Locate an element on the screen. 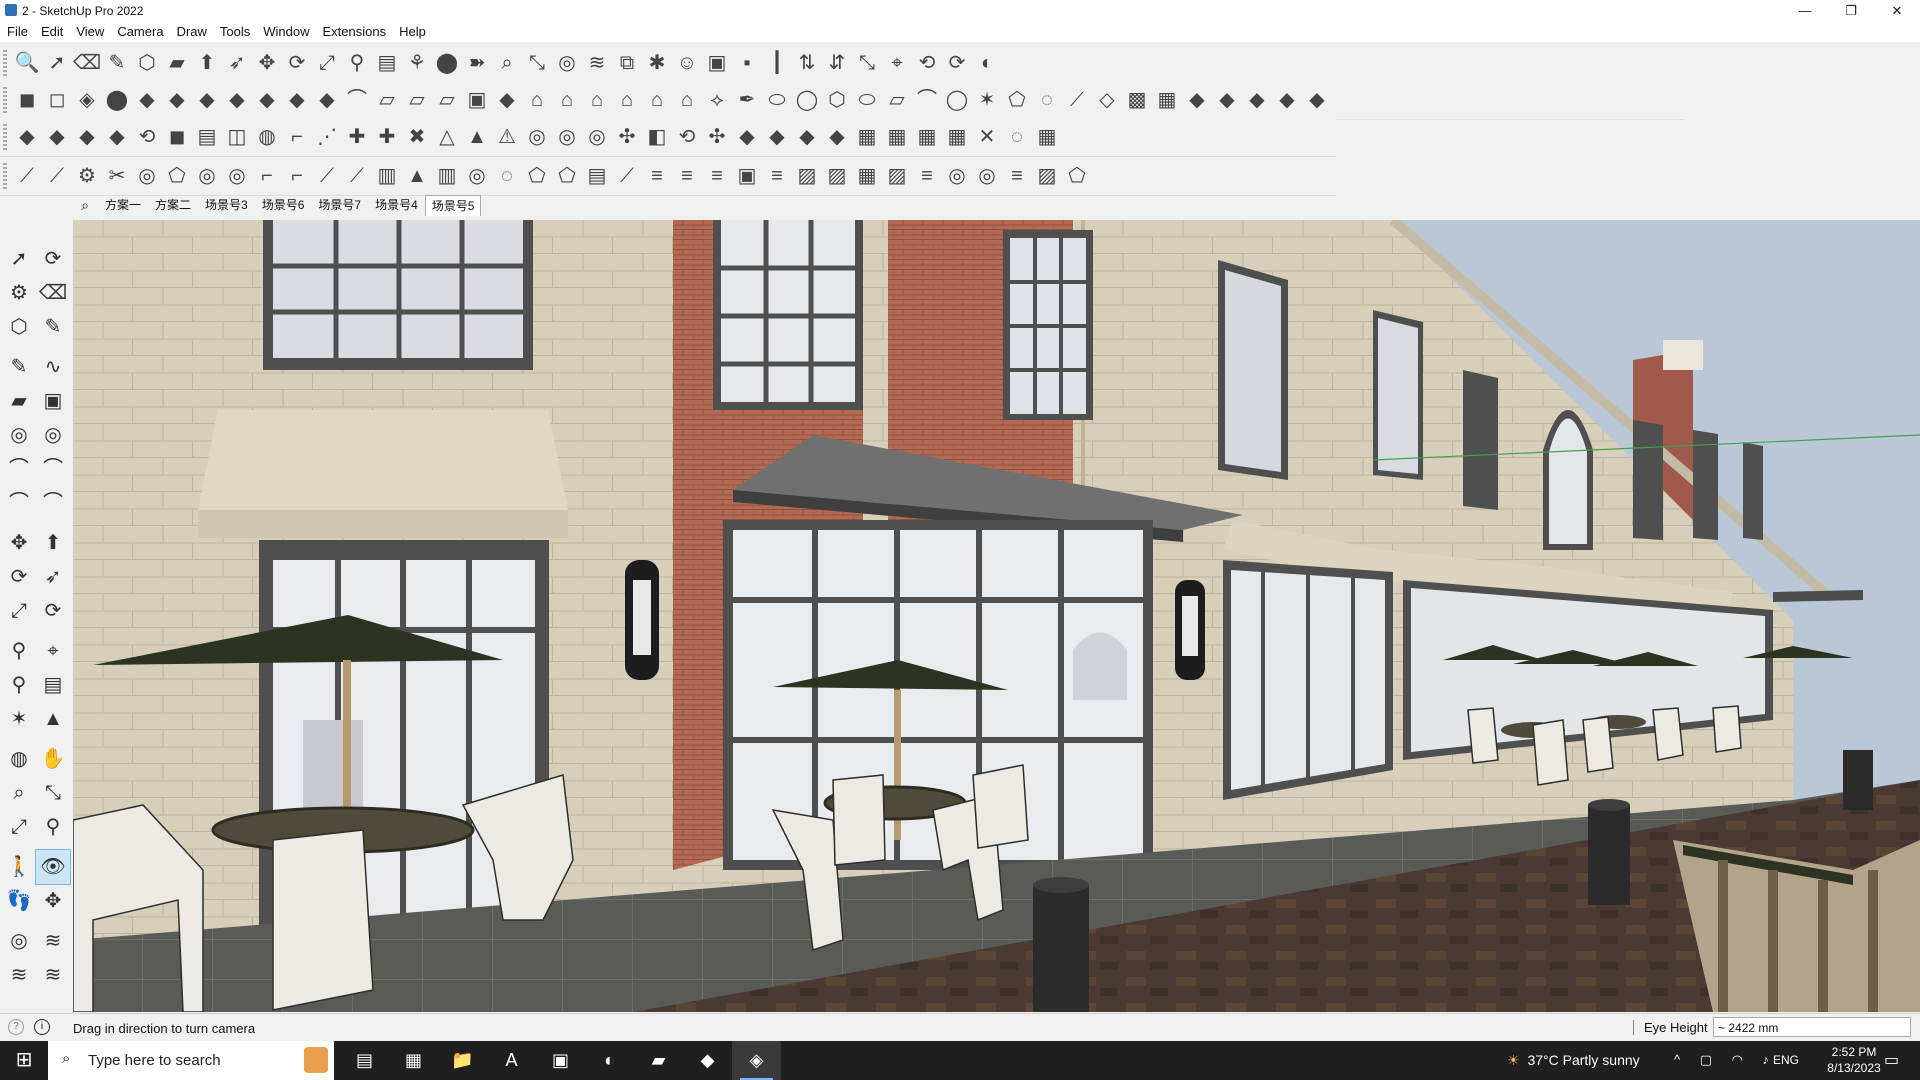 The width and height of the screenshot is (1920, 1080). windows-start-icon: ⊞ is located at coordinates (24, 1060).